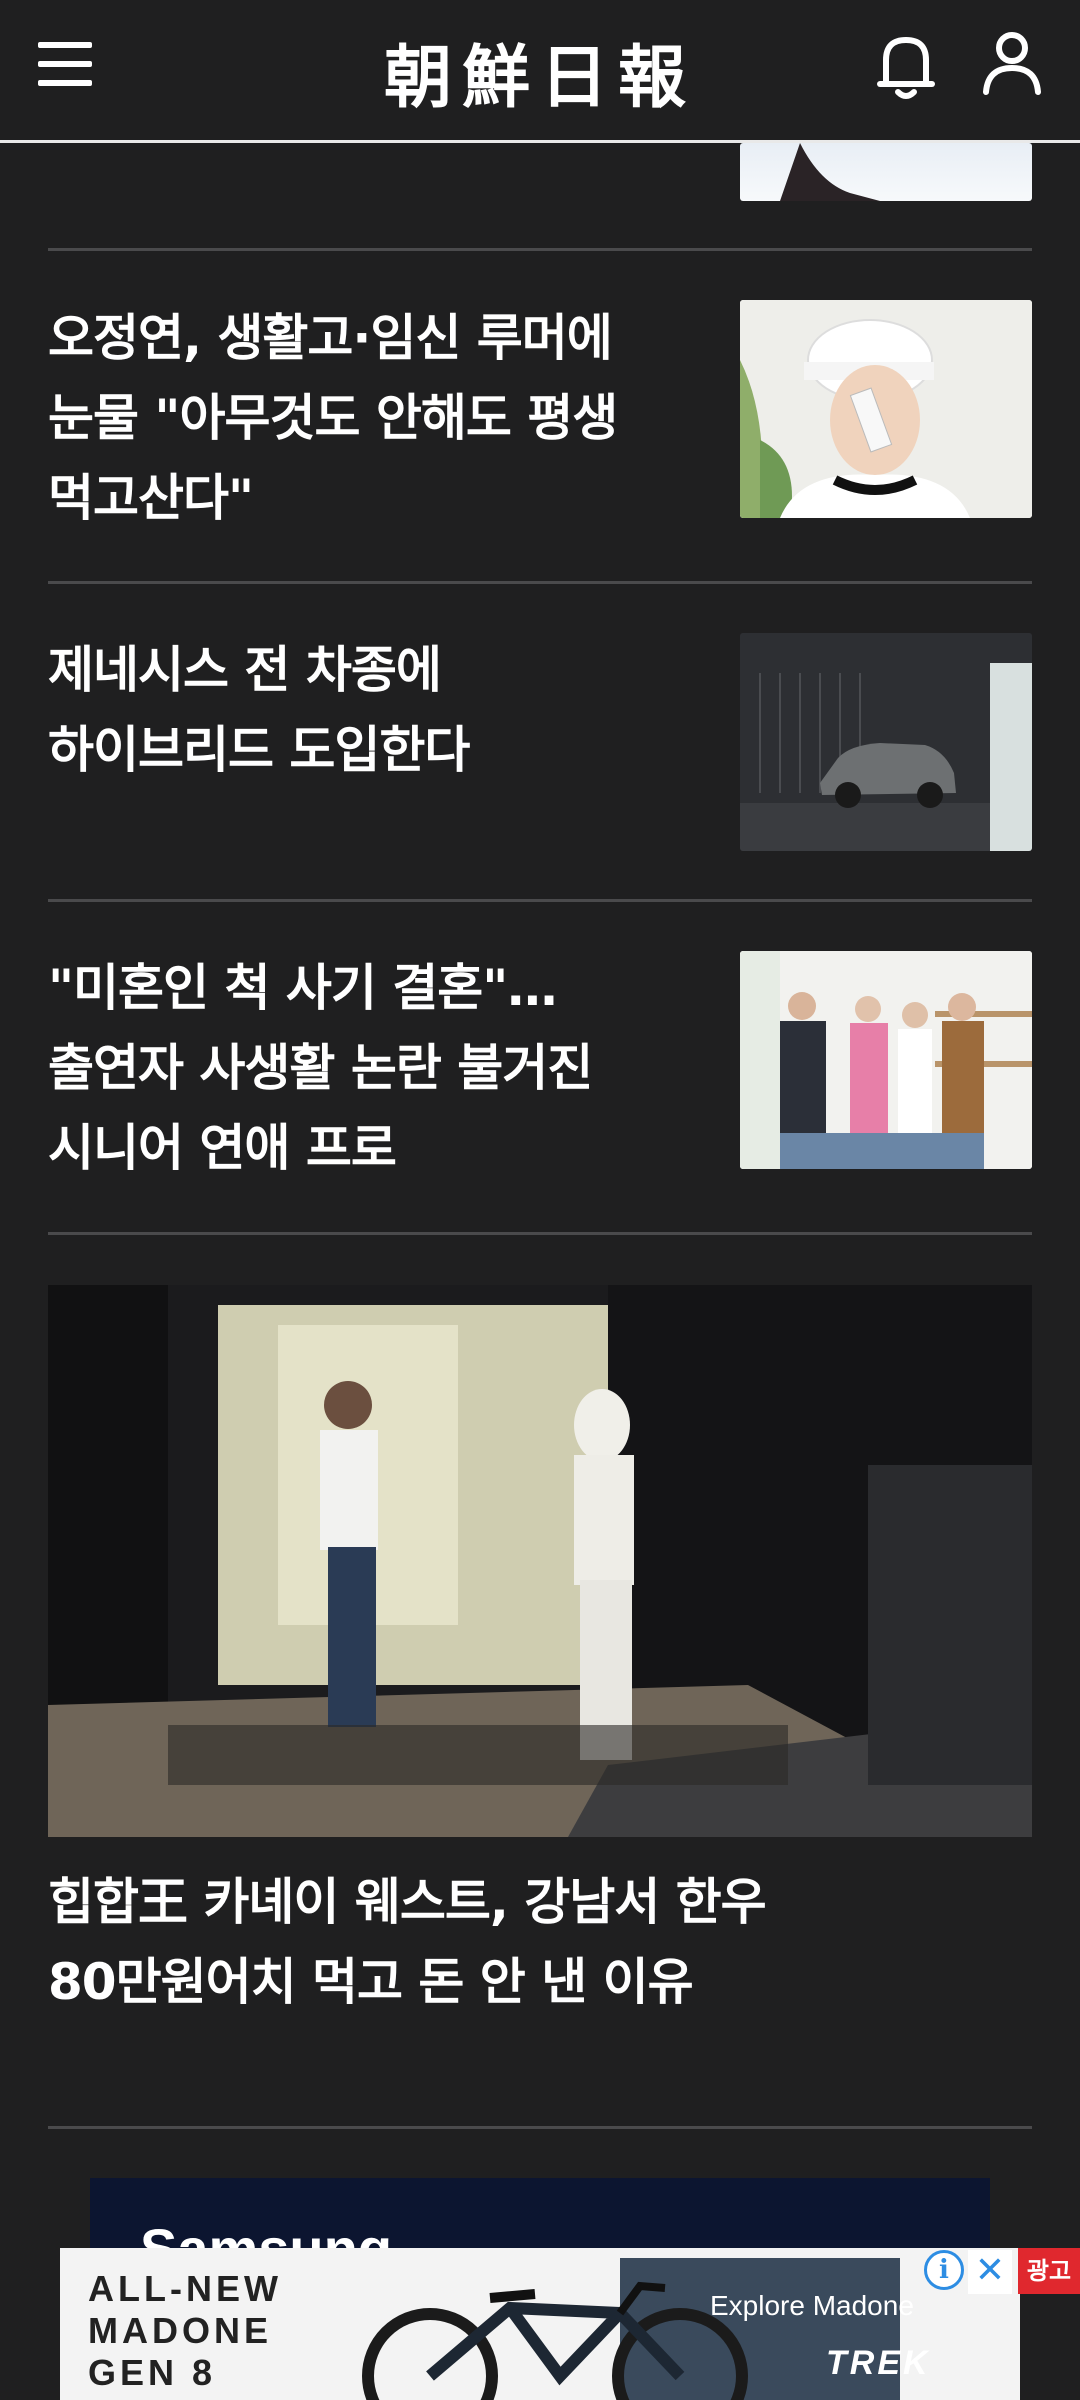 Image resolution: width=1080 pixels, height=2400 pixels. What do you see at coordinates (944, 2270) in the screenshot?
I see `ad-info-icon: i` at bounding box center [944, 2270].